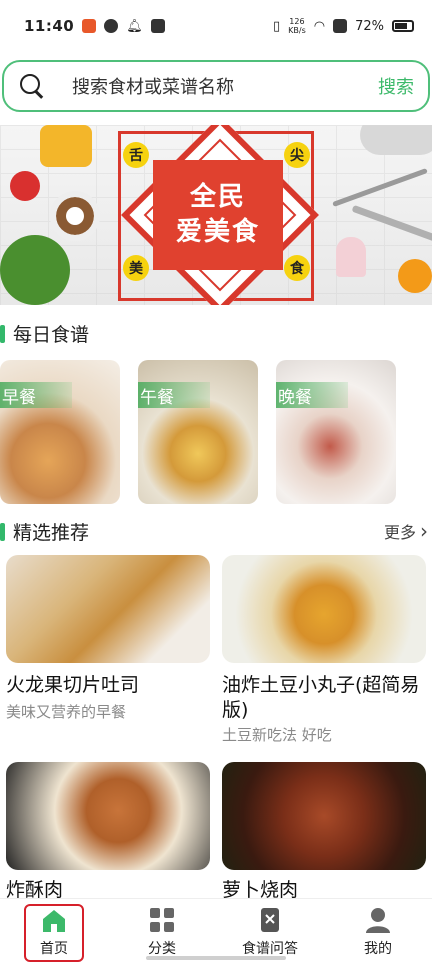 The image size is (432, 964). What do you see at coordinates (216, 958) in the screenshot?
I see `gesture-bar` at bounding box center [216, 958].